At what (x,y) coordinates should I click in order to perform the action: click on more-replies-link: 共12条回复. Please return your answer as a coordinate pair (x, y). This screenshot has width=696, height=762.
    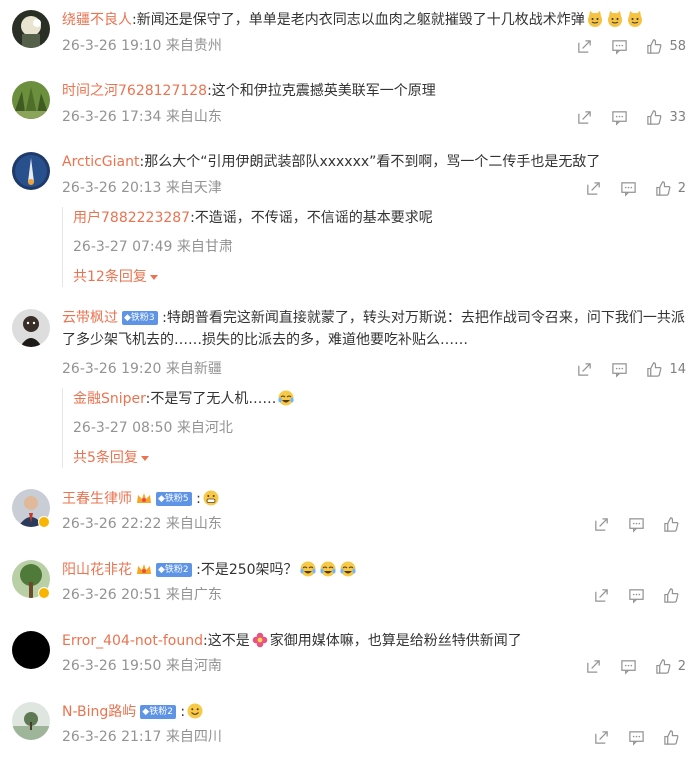
    Looking at the image, I should click on (379, 277).